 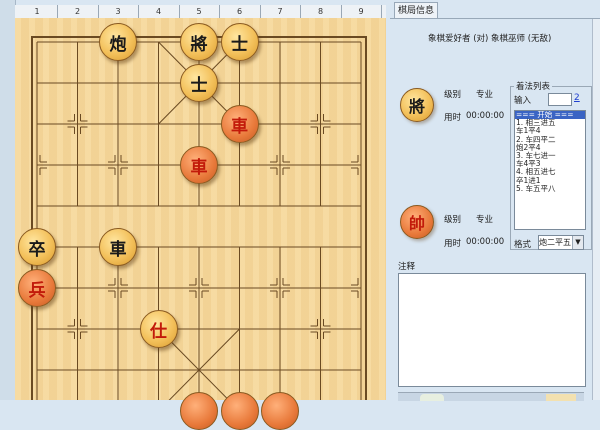 I want to click on notes-label: 注释, so click(x=407, y=267).